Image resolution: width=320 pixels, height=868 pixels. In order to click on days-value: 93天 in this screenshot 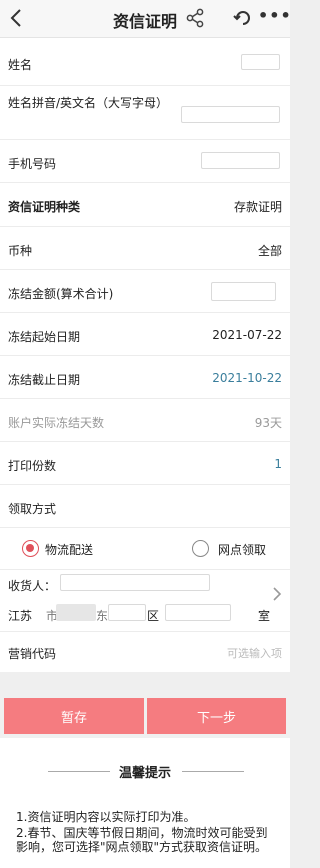, I will do `click(268, 423)`.